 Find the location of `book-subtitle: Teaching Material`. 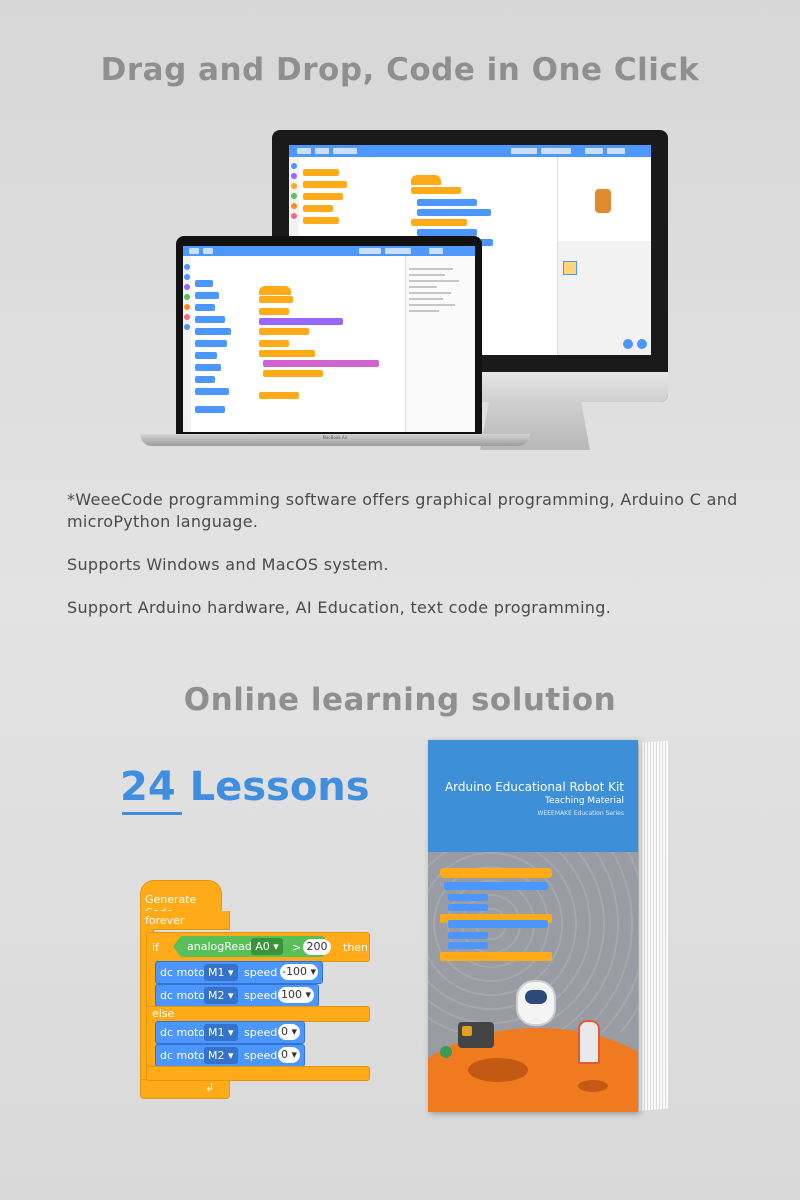

book-subtitle: Teaching Material is located at coordinates (584, 801).